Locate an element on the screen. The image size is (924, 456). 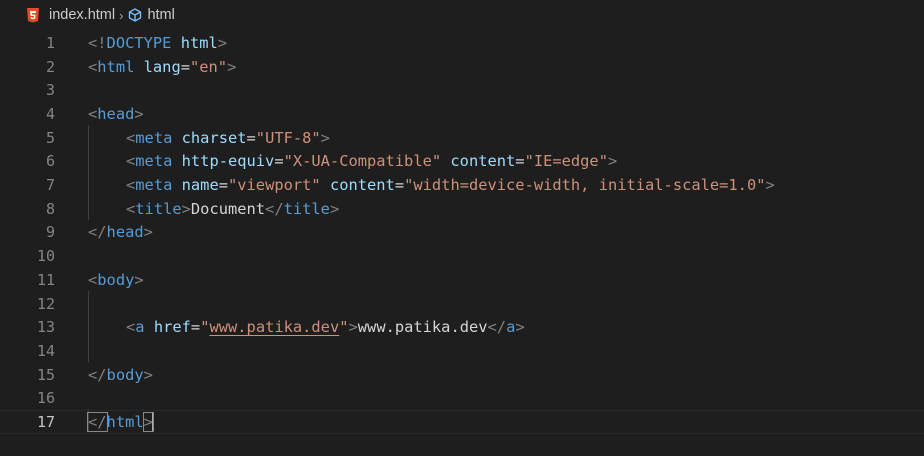
code-line-current: 17 </html> is located at coordinates (462, 422).